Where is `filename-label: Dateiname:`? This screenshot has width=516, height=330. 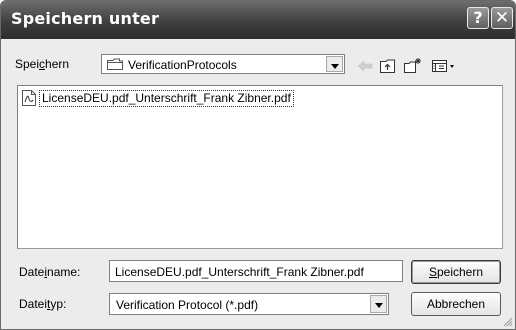 filename-label: Dateiname: is located at coordinates (50, 272).